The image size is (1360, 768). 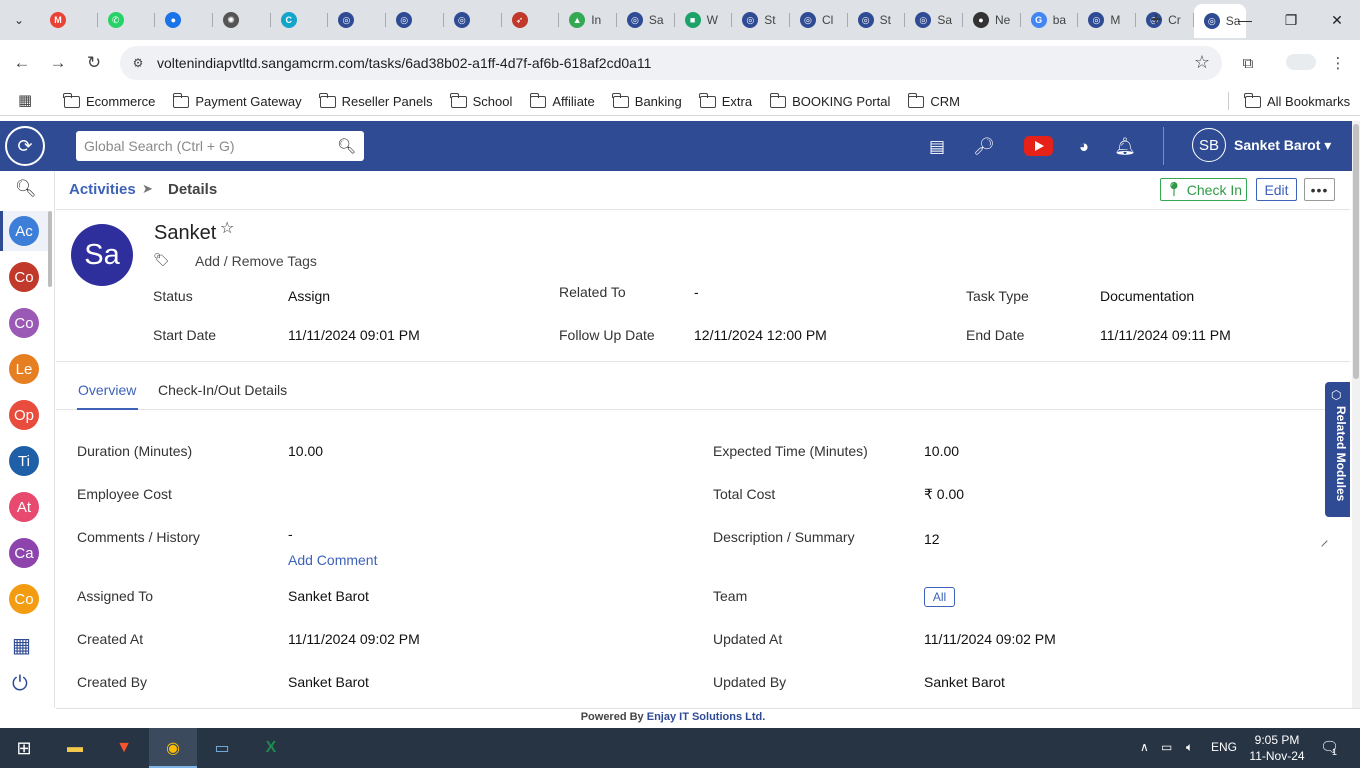 What do you see at coordinates (1282, 145) in the screenshot?
I see `user-menu: Sanket Barot ▾` at bounding box center [1282, 145].